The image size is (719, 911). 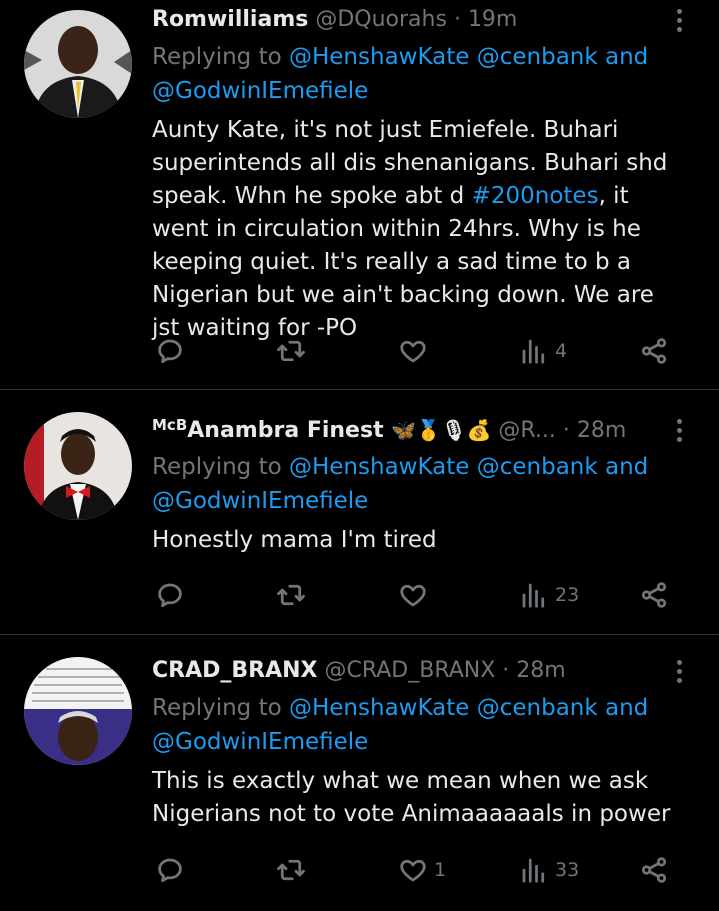 I want to click on views-button: 4, so click(x=543, y=351).